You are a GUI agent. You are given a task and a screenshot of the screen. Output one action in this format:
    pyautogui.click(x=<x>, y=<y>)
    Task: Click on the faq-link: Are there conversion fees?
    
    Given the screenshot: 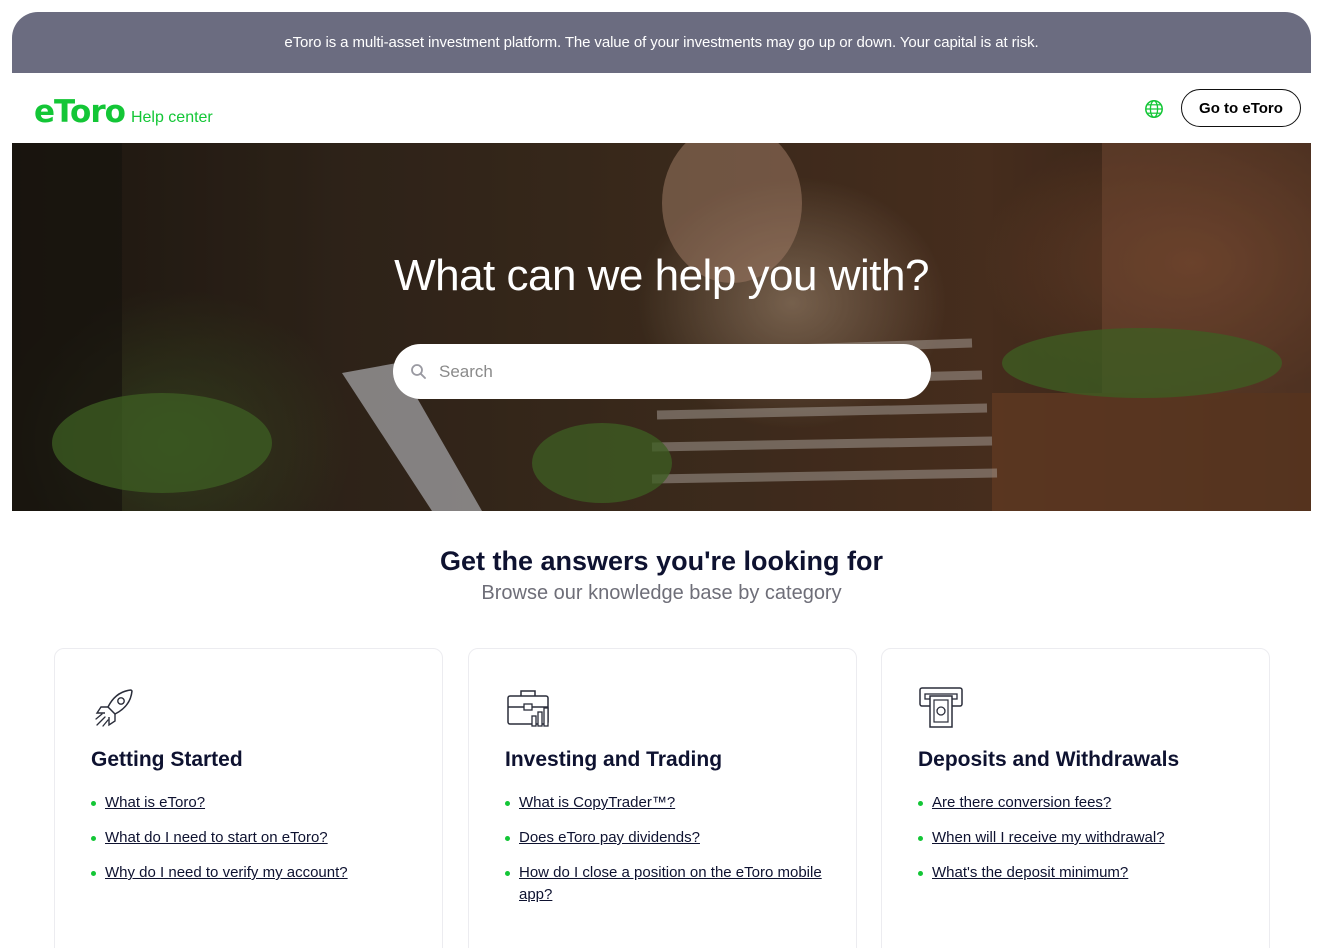 What is the action you would take?
    pyautogui.click(x=1021, y=802)
    